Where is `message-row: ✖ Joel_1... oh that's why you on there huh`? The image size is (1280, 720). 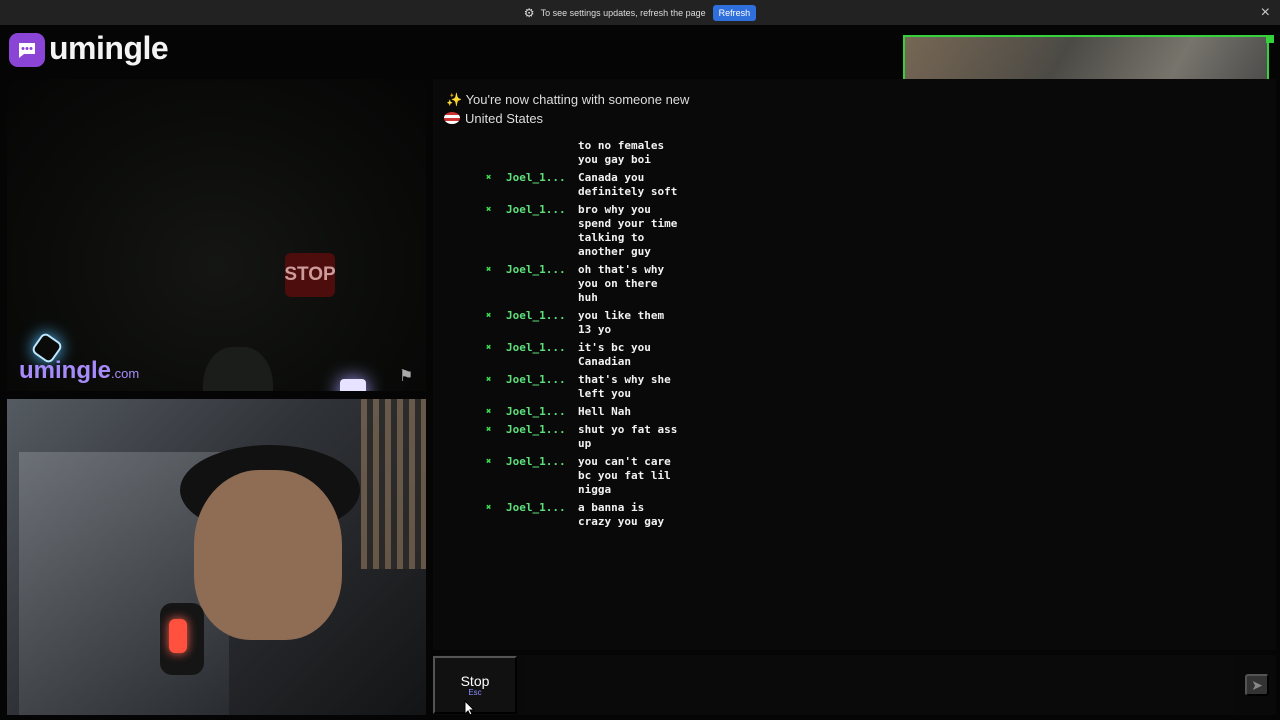 message-row: ✖ Joel_1... oh that's why you on there huh is located at coordinates (616, 284).